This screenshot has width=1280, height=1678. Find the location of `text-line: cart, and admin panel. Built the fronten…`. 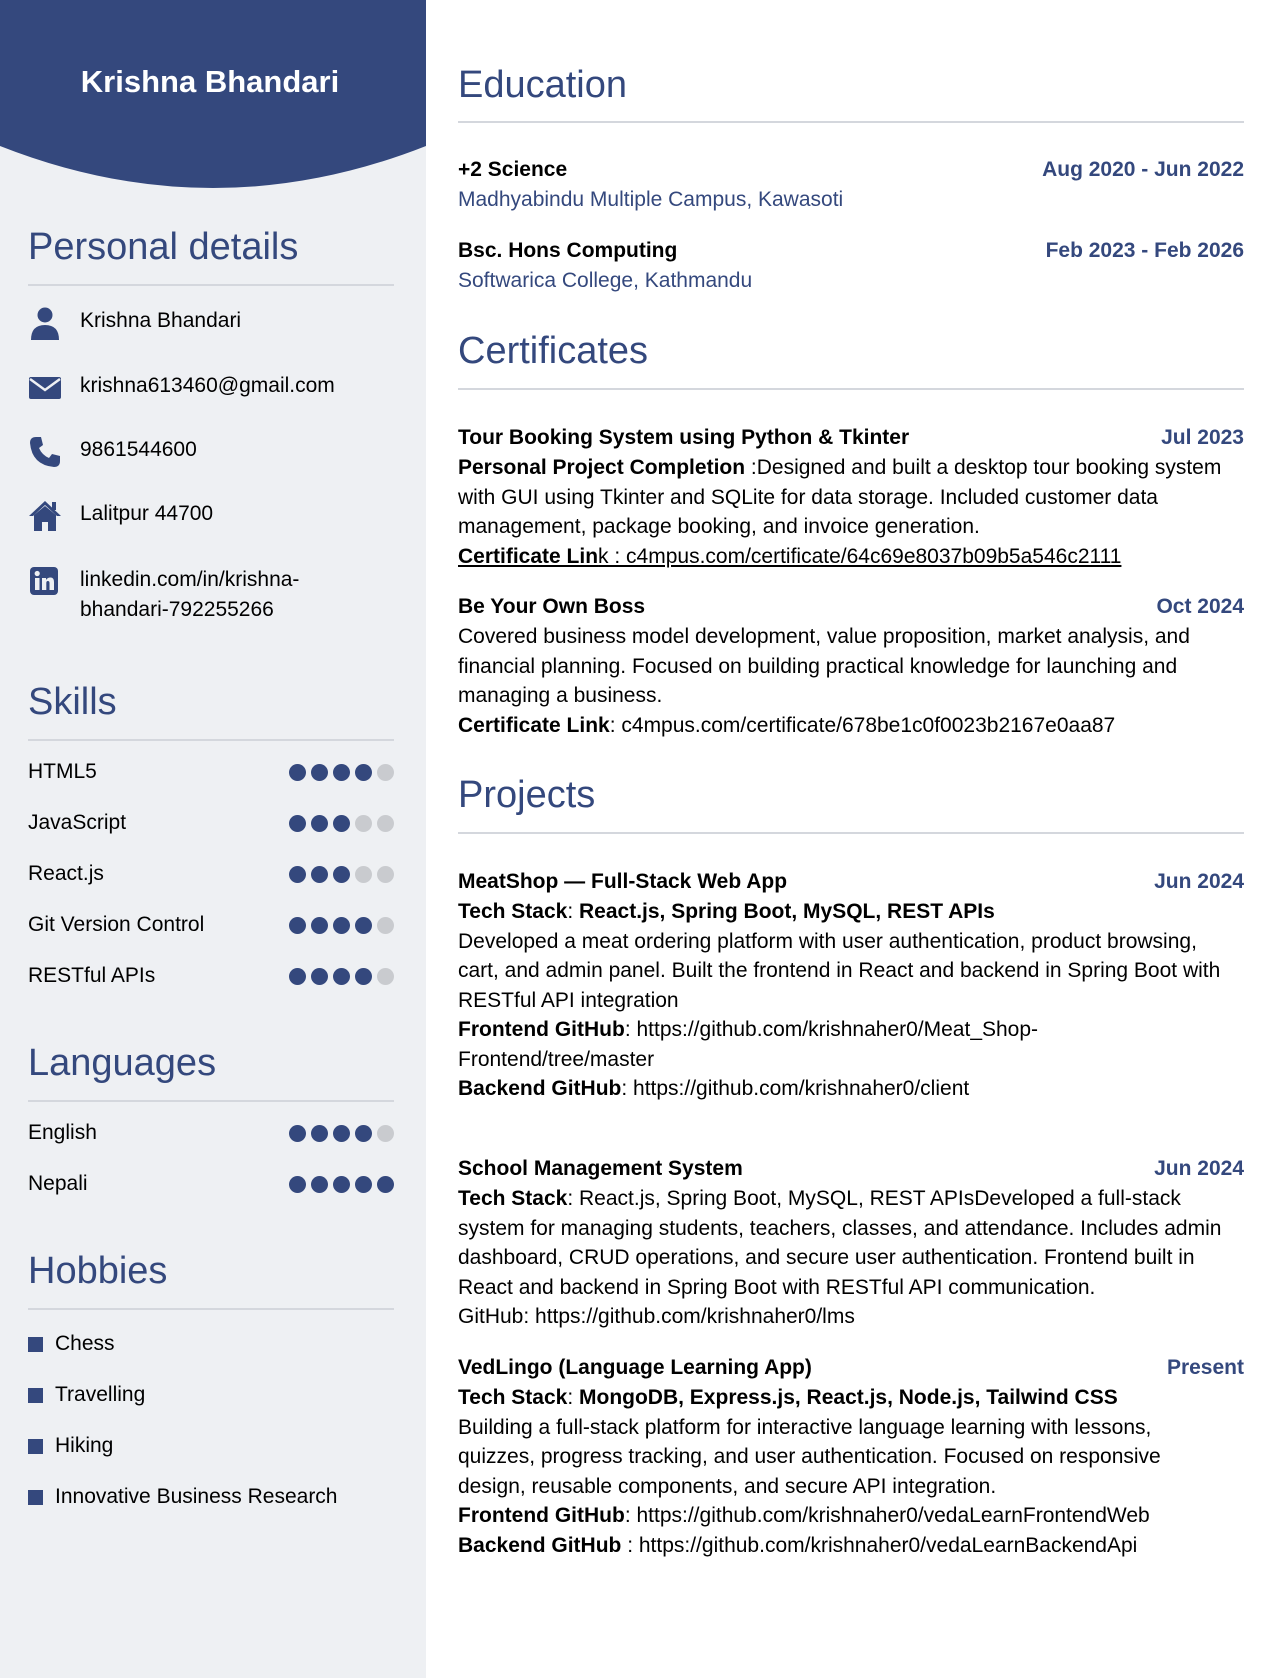

text-line: cart, and admin panel. Built the fronten… is located at coordinates (839, 970).